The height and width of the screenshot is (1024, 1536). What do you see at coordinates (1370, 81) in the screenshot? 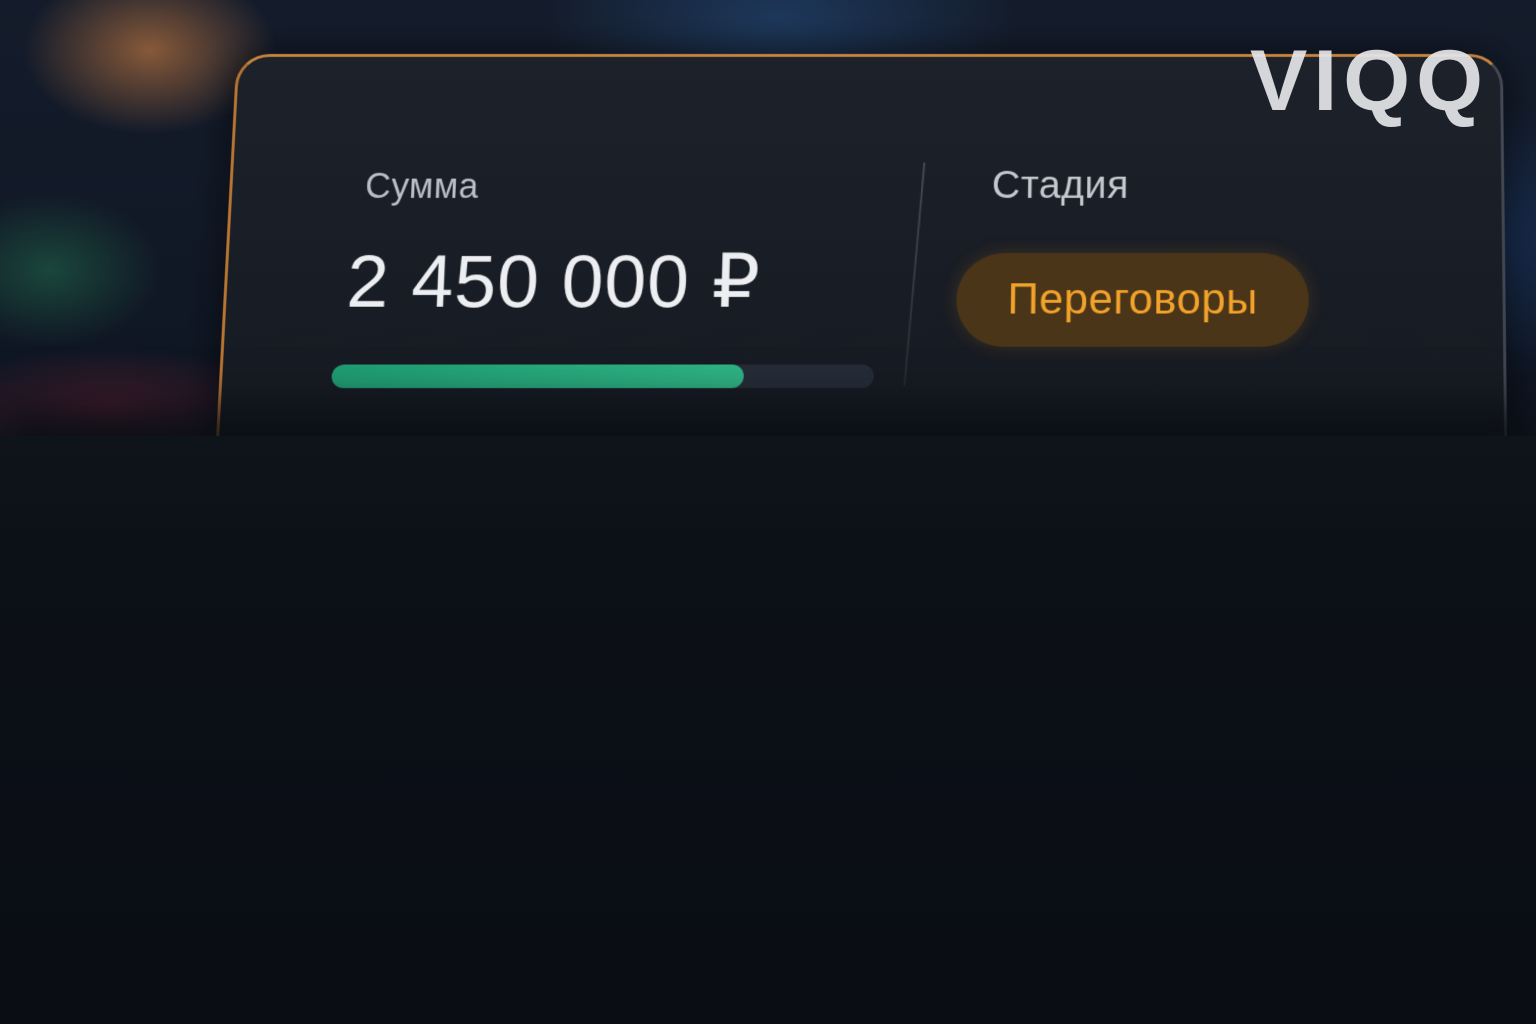
I see `brand-logo: VIQQ` at bounding box center [1370, 81].